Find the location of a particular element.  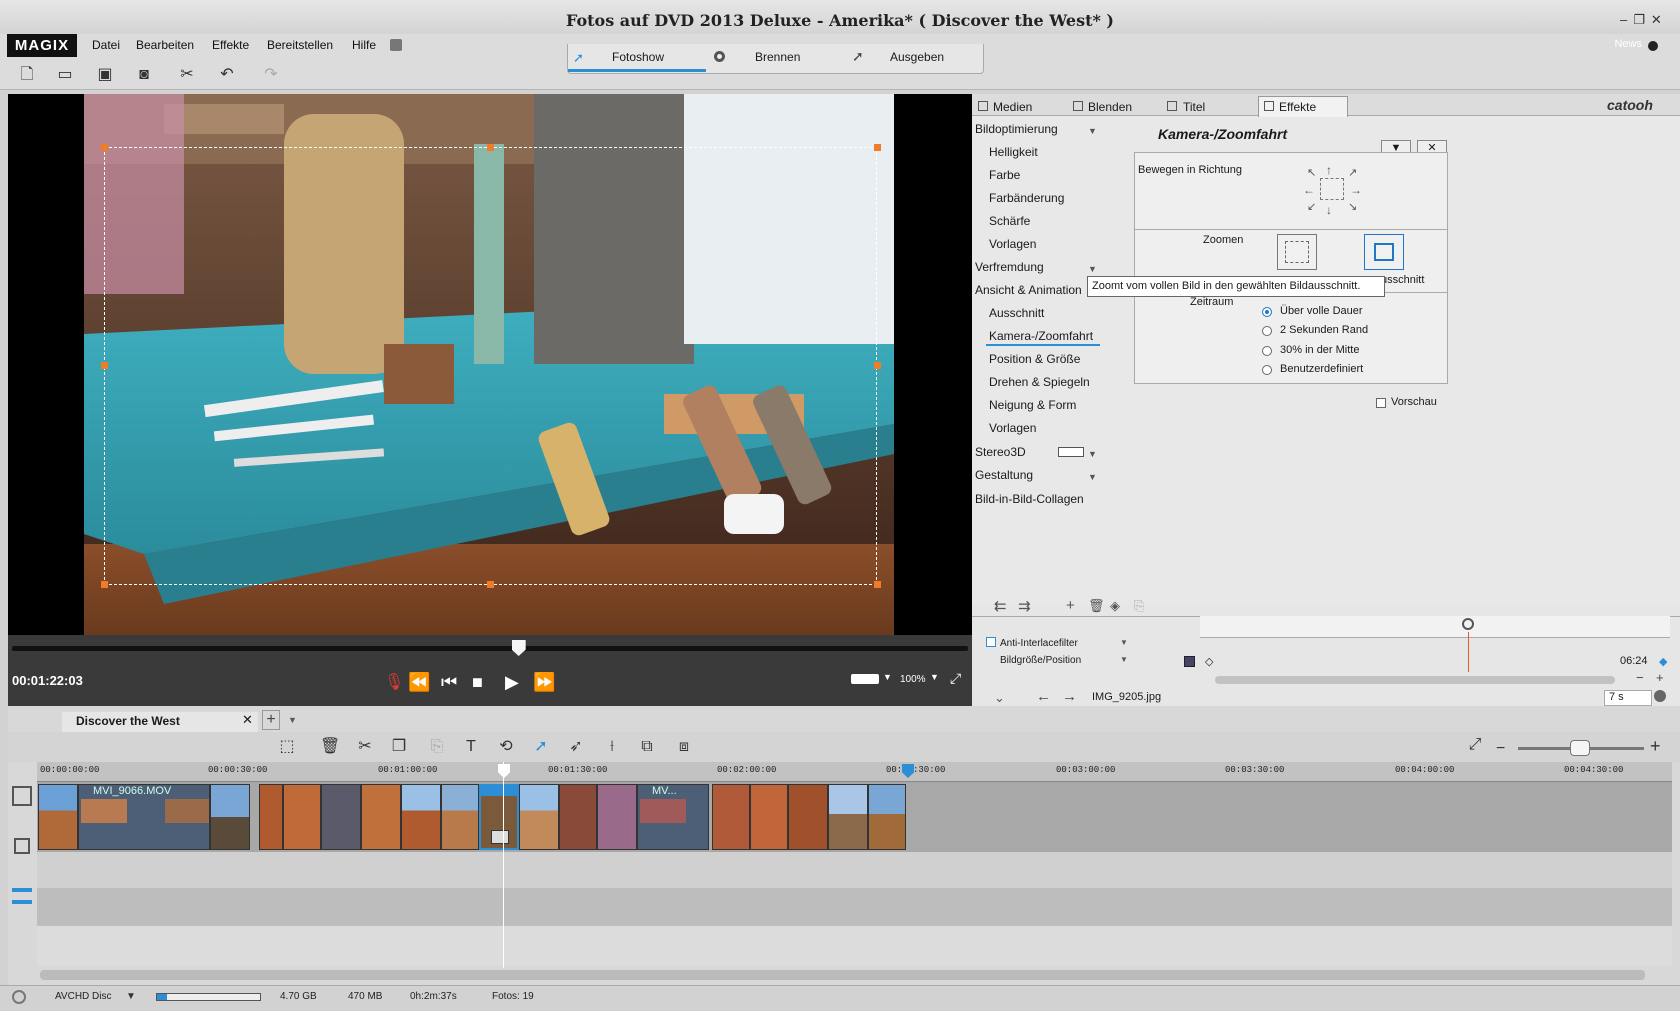

option-30-percent: 30% in der Mitte is located at coordinates (1319, 350).